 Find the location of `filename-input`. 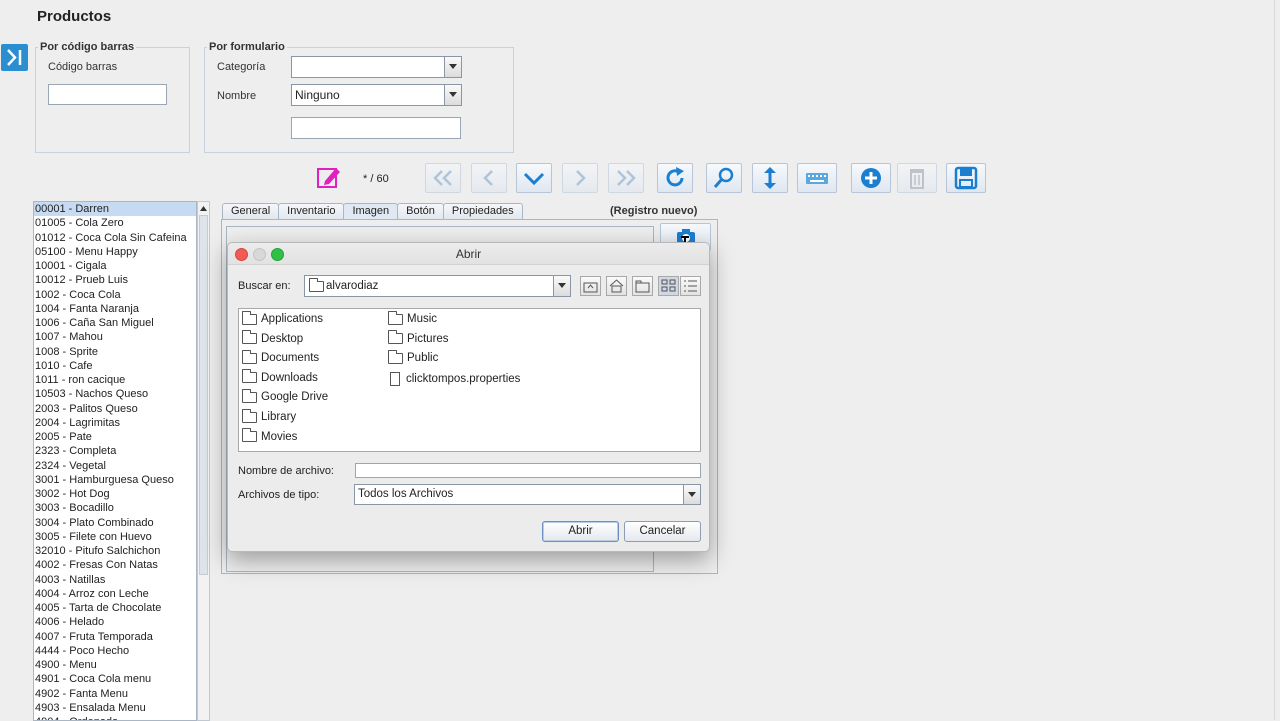

filename-input is located at coordinates (528, 470).